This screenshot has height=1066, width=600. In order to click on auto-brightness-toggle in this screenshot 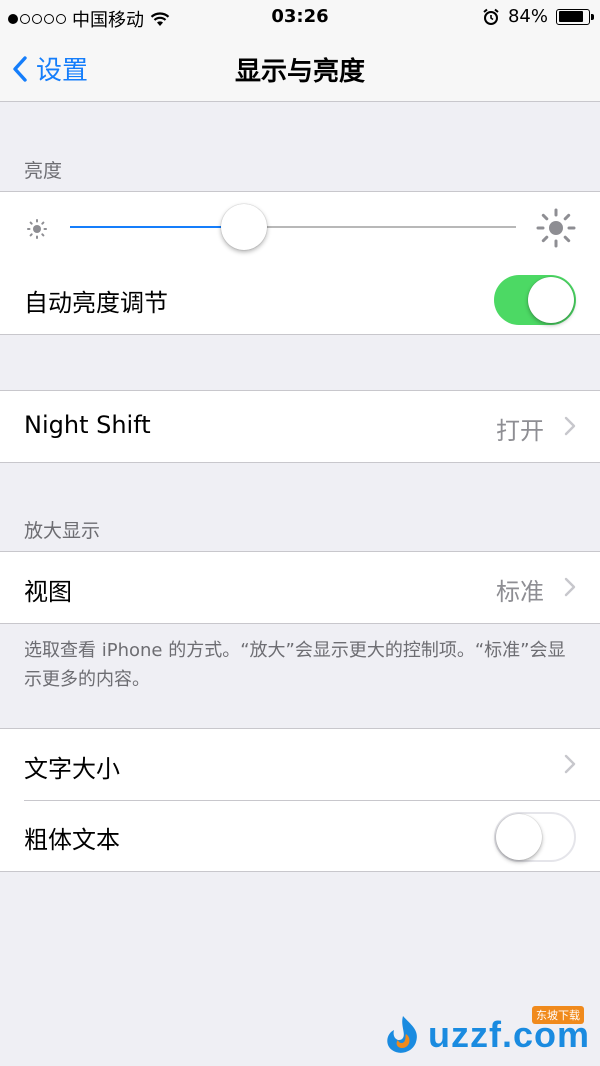, I will do `click(535, 300)`.